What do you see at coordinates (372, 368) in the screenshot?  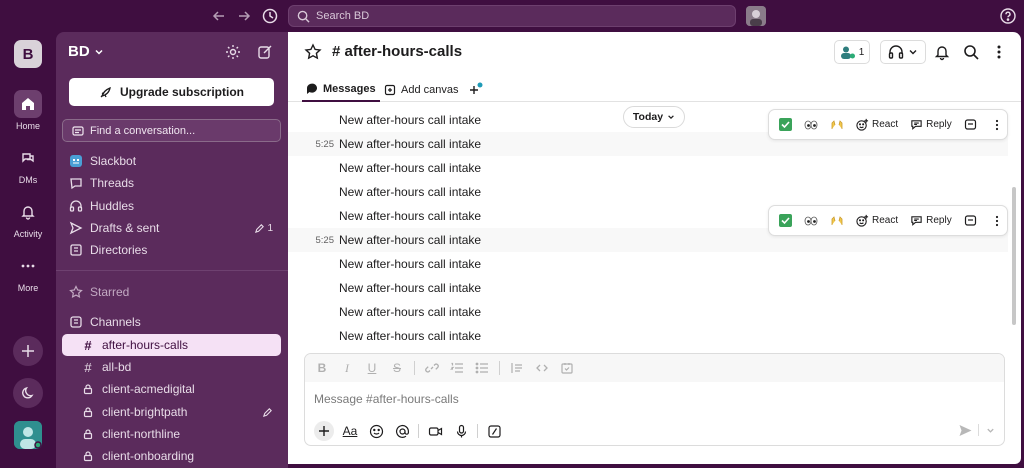 I see `underline-icon: U` at bounding box center [372, 368].